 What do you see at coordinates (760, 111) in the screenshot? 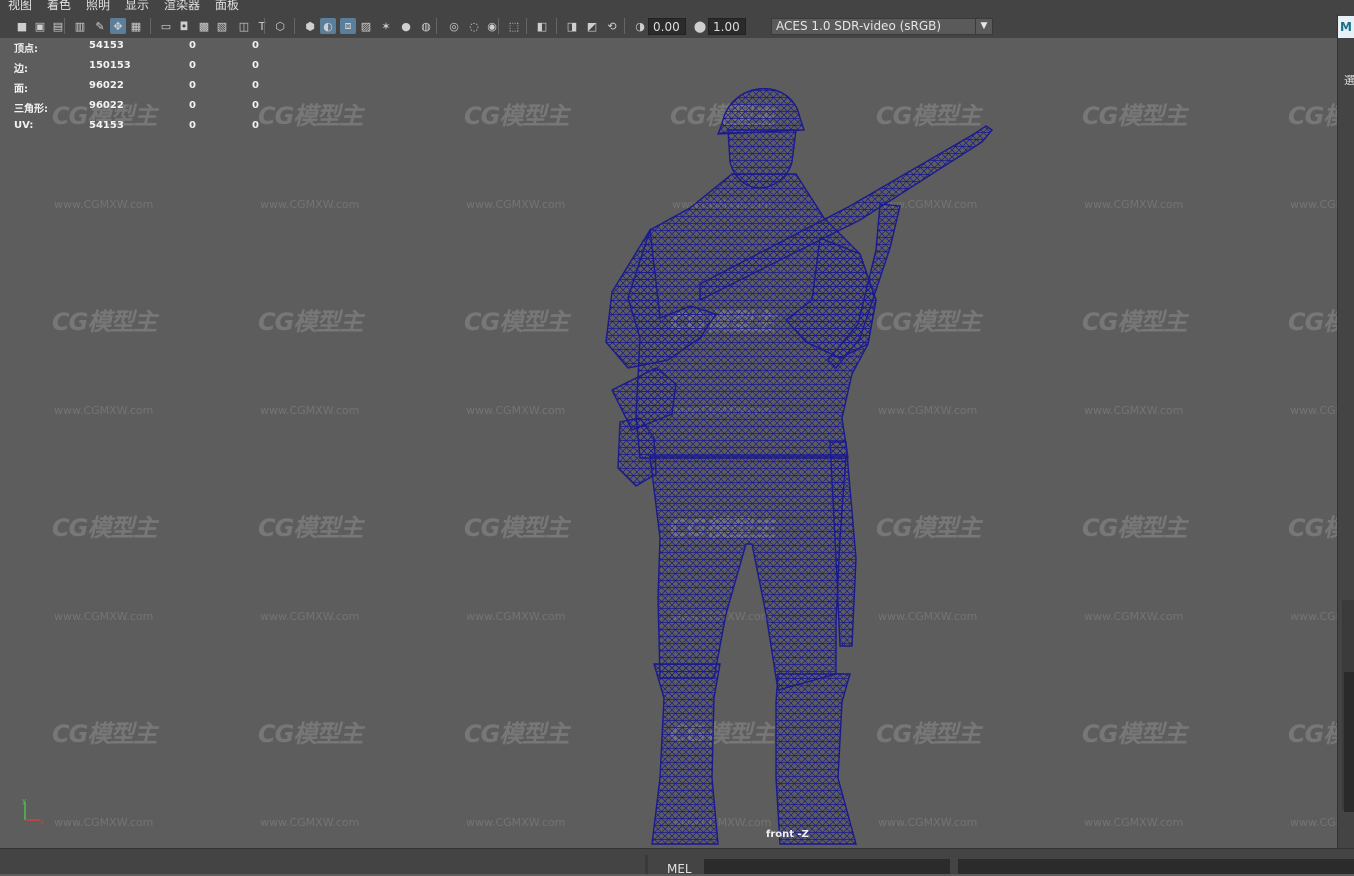
I see `soldier-helmet` at bounding box center [760, 111].